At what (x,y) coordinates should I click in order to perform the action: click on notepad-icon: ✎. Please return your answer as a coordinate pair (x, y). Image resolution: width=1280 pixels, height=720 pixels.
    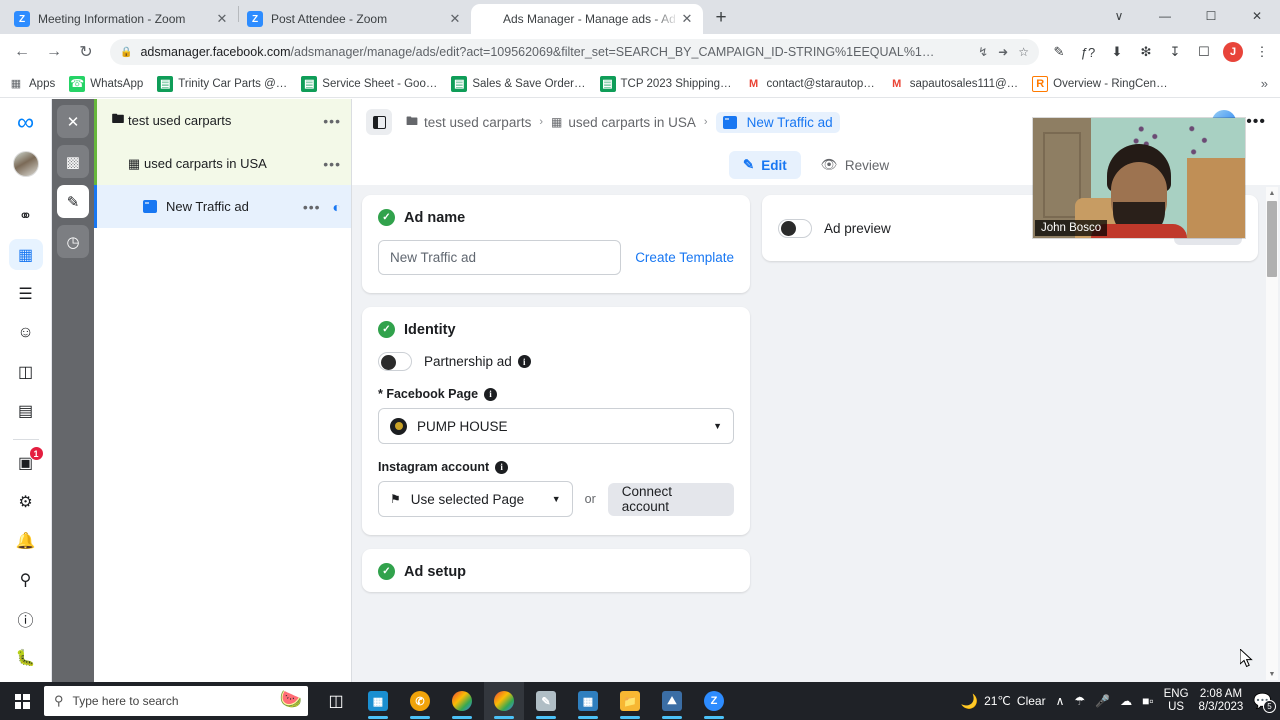
    Looking at the image, I should click on (546, 701).